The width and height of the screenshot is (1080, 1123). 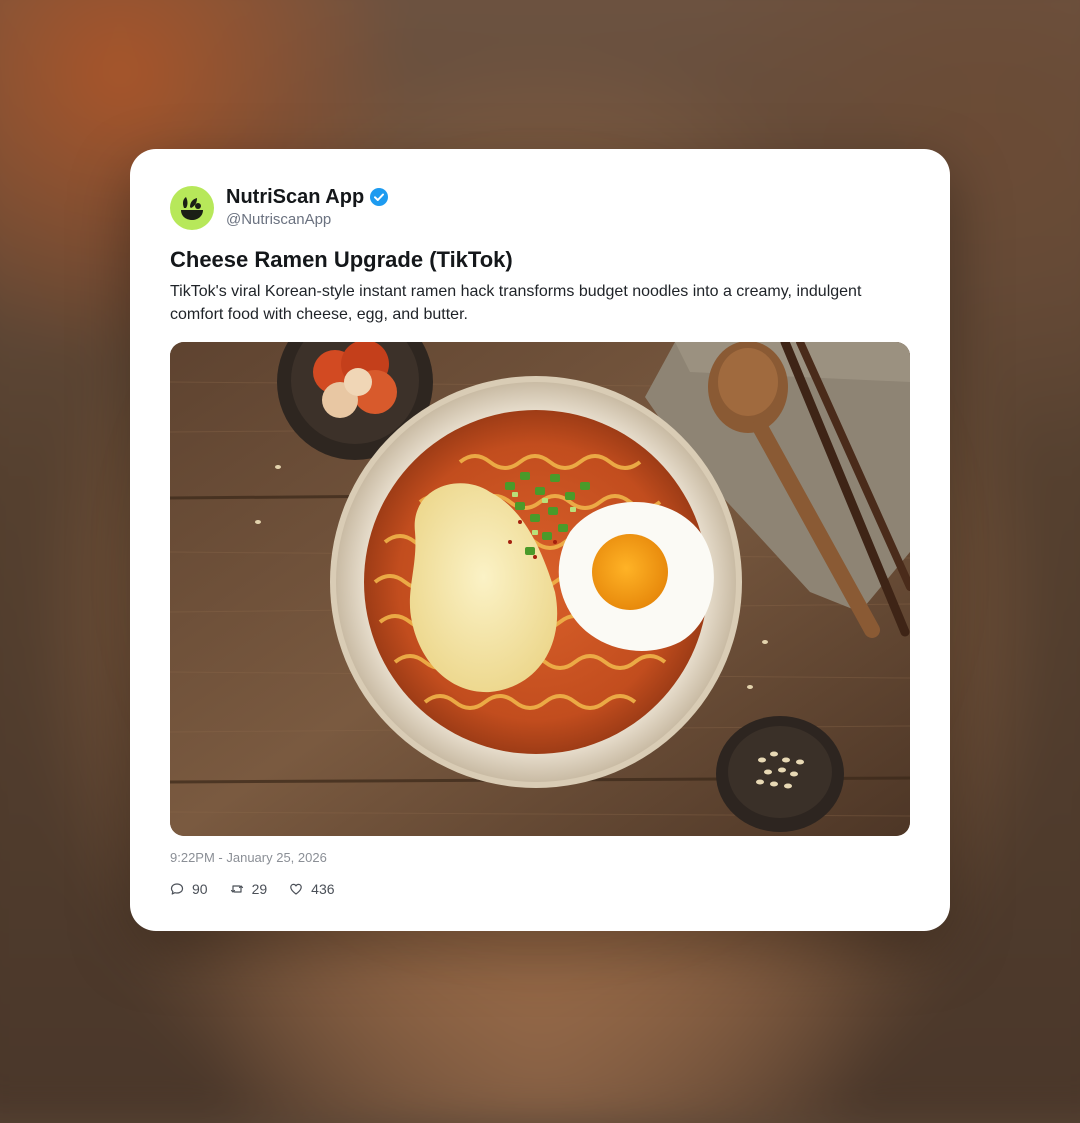 What do you see at coordinates (307, 220) in the screenshot?
I see `author-handle: @NutriscanApp` at bounding box center [307, 220].